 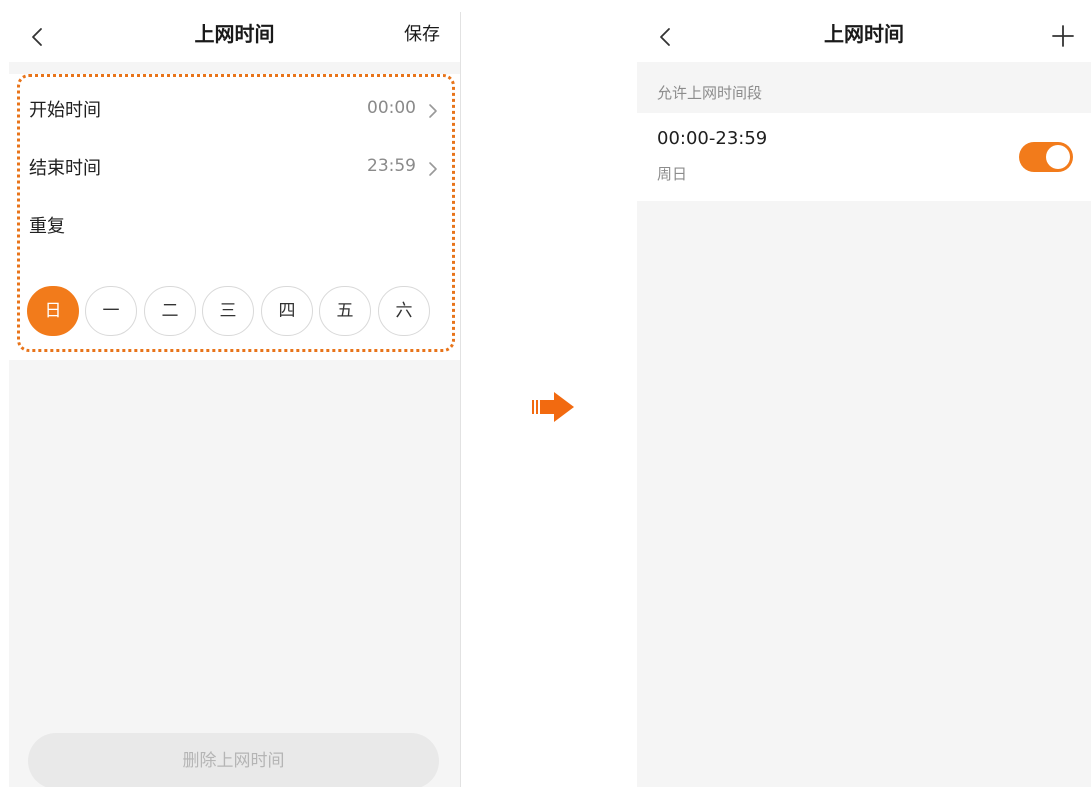 I want to click on arrow-right-icon, so click(x=555, y=407).